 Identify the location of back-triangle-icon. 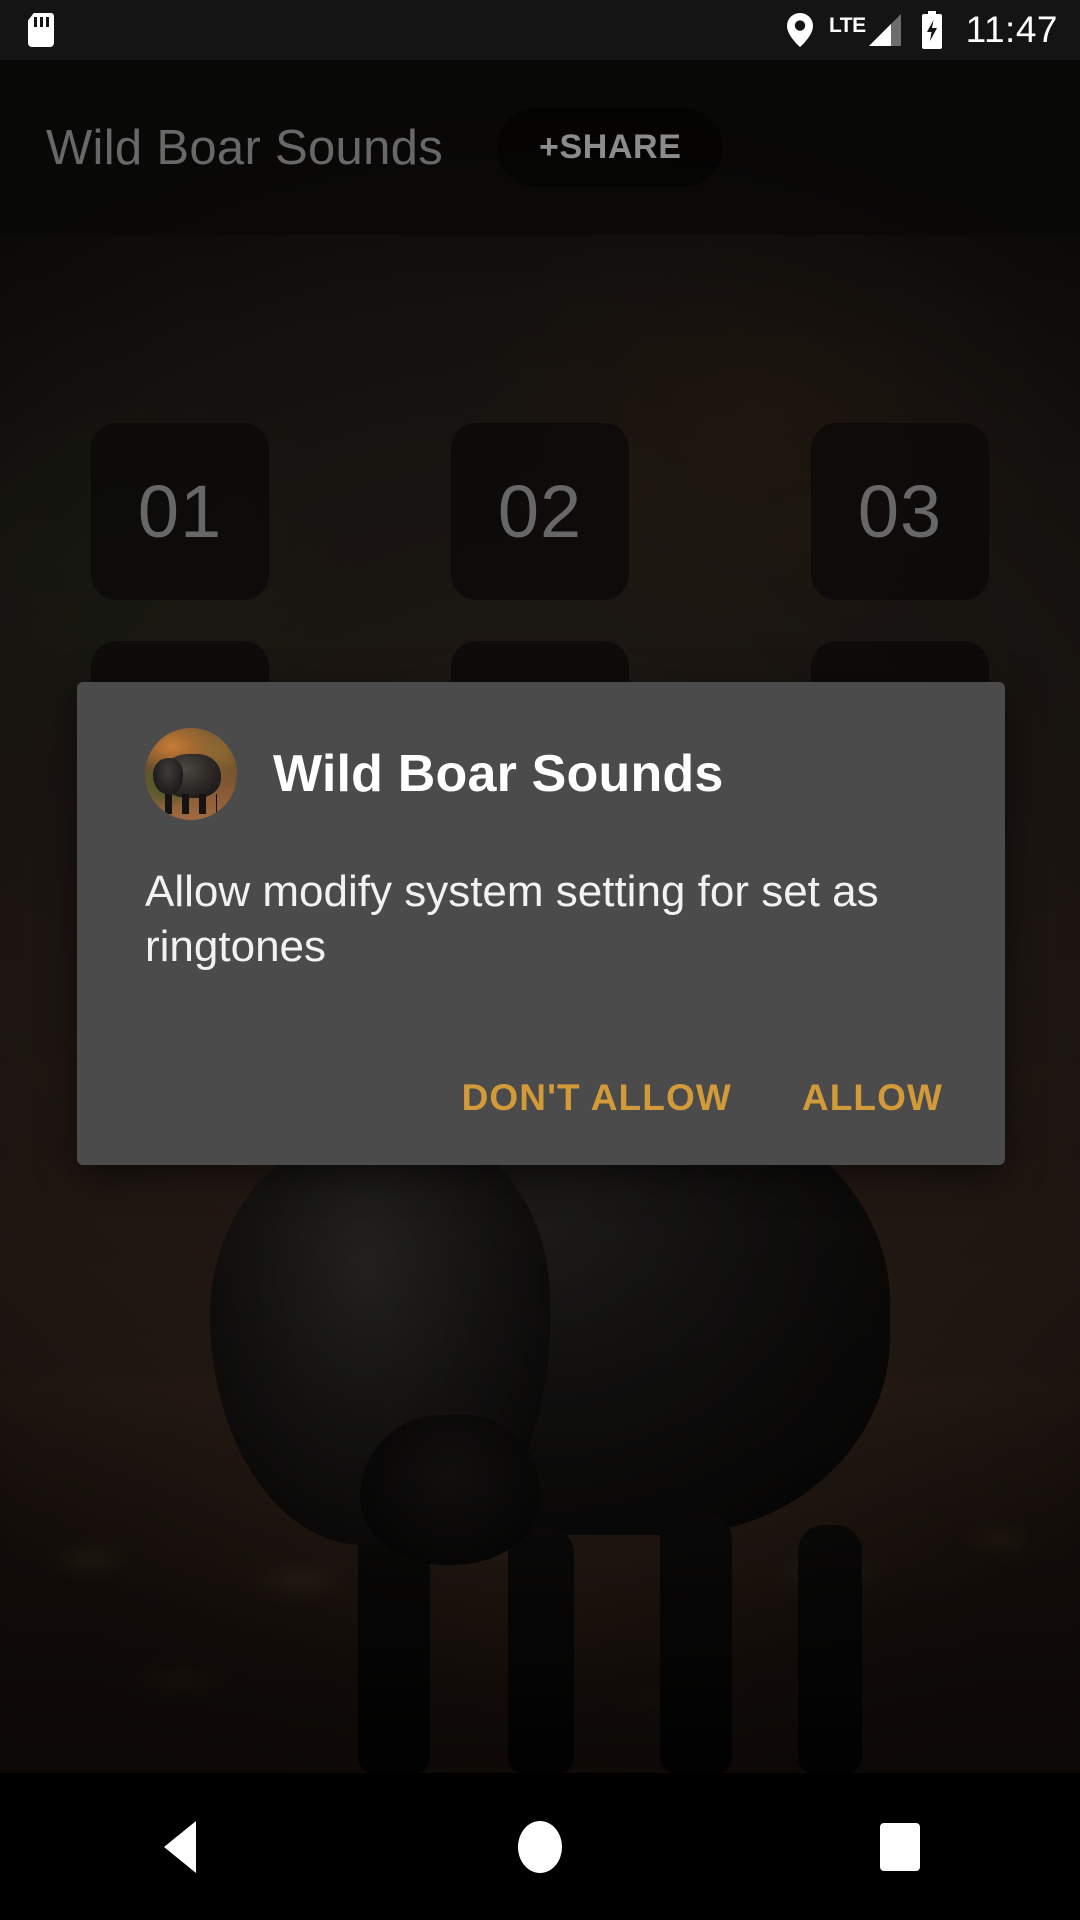
(180, 1846).